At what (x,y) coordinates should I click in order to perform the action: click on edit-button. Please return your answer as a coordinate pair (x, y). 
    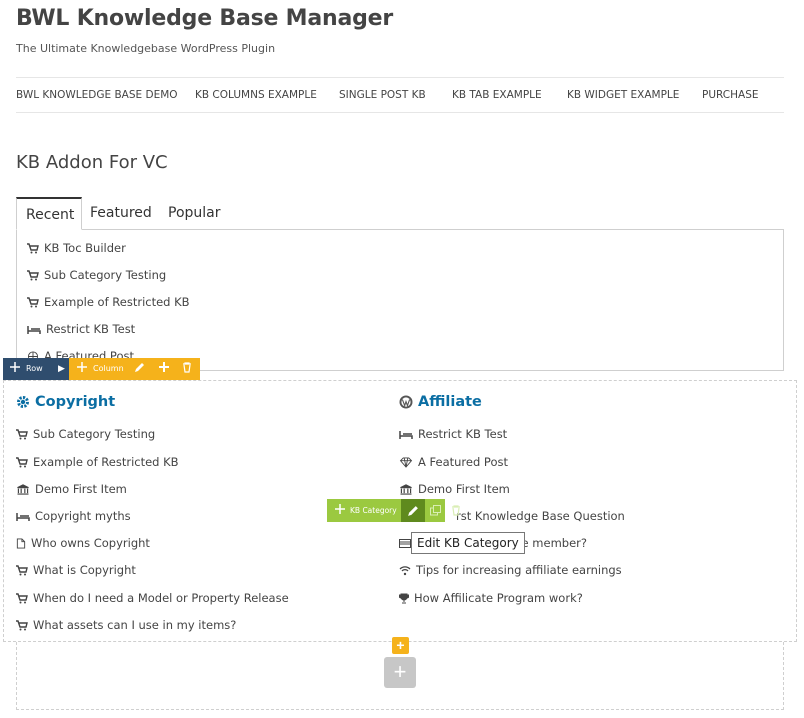
    Looking at the image, I should click on (413, 510).